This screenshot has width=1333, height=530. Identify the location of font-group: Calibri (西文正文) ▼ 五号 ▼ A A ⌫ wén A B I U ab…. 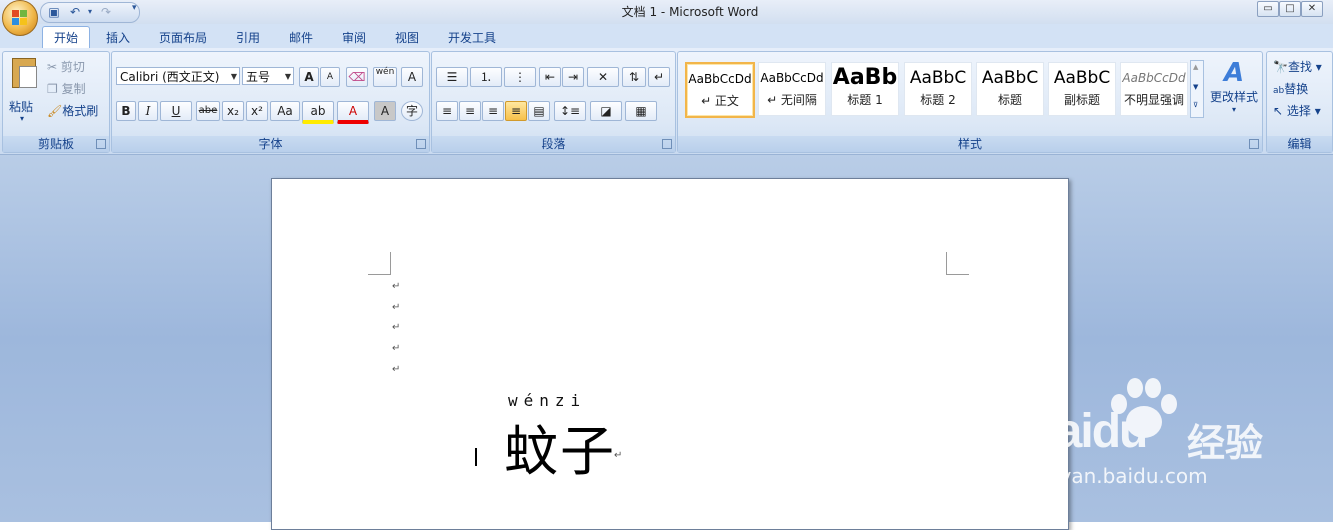
(270, 102).